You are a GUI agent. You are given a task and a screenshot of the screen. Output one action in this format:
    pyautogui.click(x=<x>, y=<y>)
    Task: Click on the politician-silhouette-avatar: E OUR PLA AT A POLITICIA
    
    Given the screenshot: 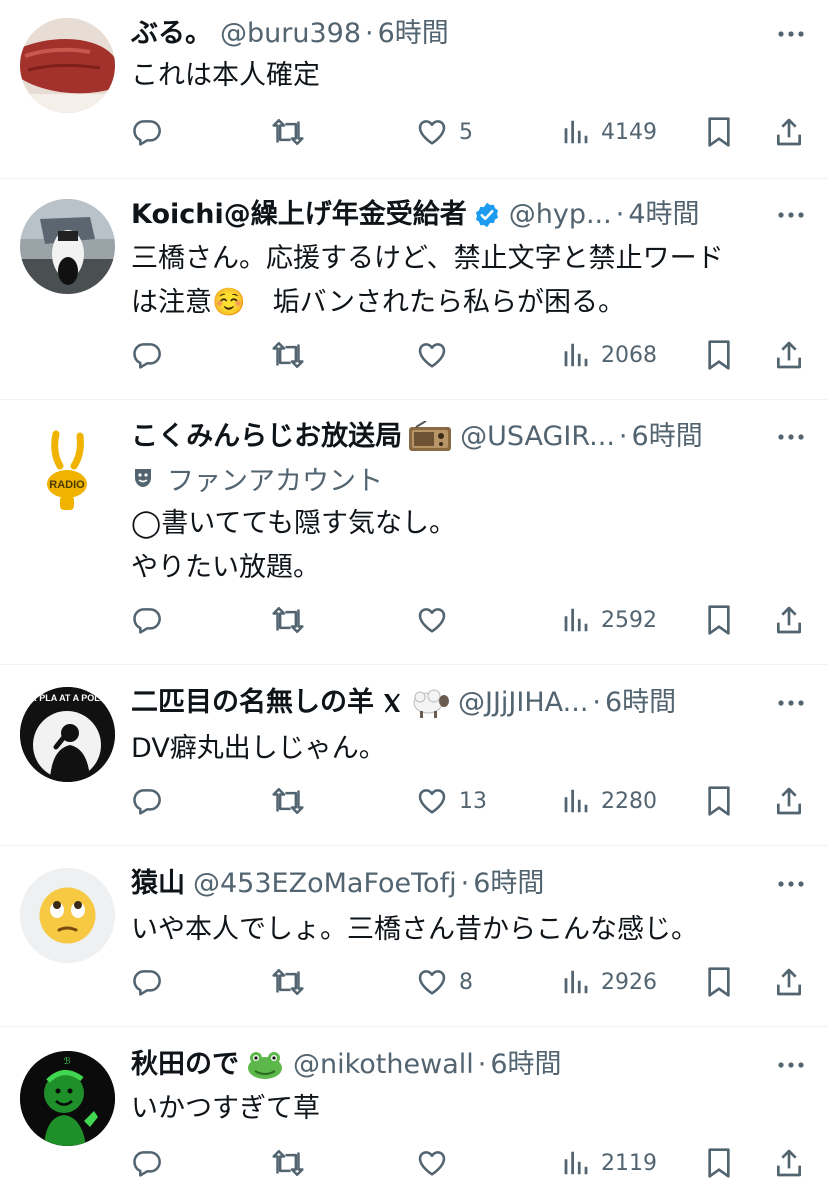 What is the action you would take?
    pyautogui.click(x=67, y=734)
    